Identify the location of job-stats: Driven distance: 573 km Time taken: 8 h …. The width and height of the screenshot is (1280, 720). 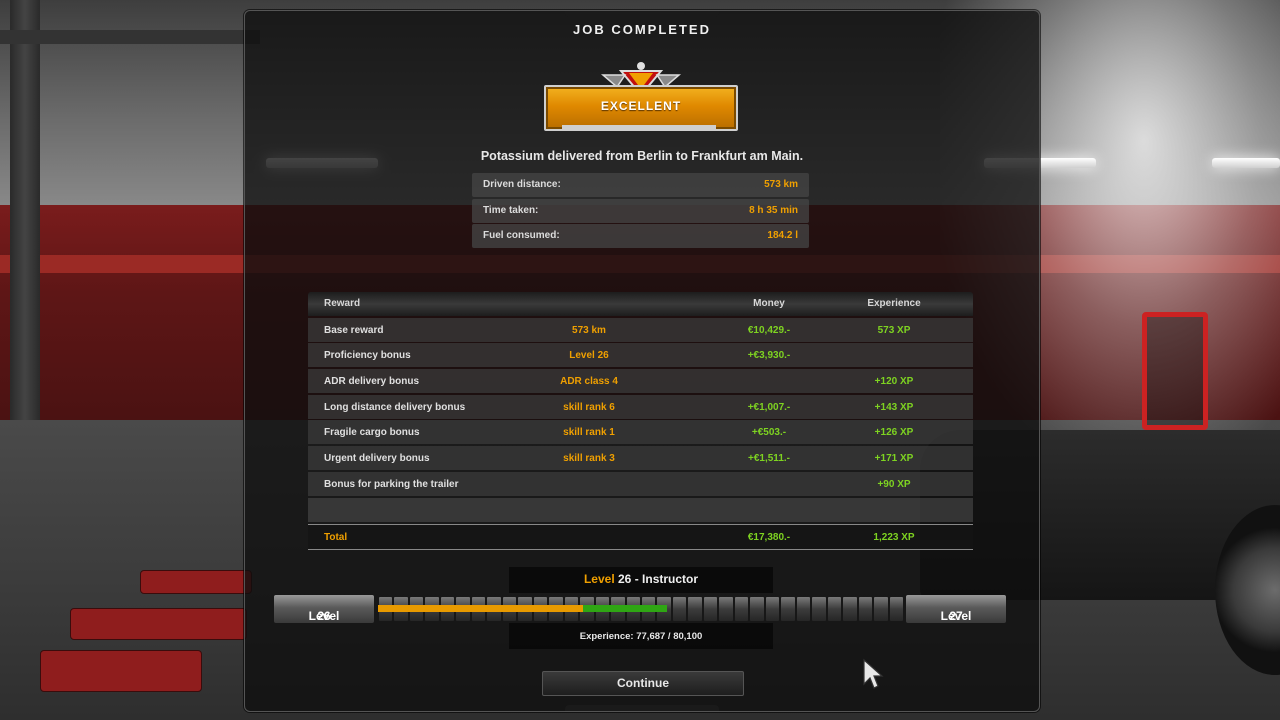
(640, 211).